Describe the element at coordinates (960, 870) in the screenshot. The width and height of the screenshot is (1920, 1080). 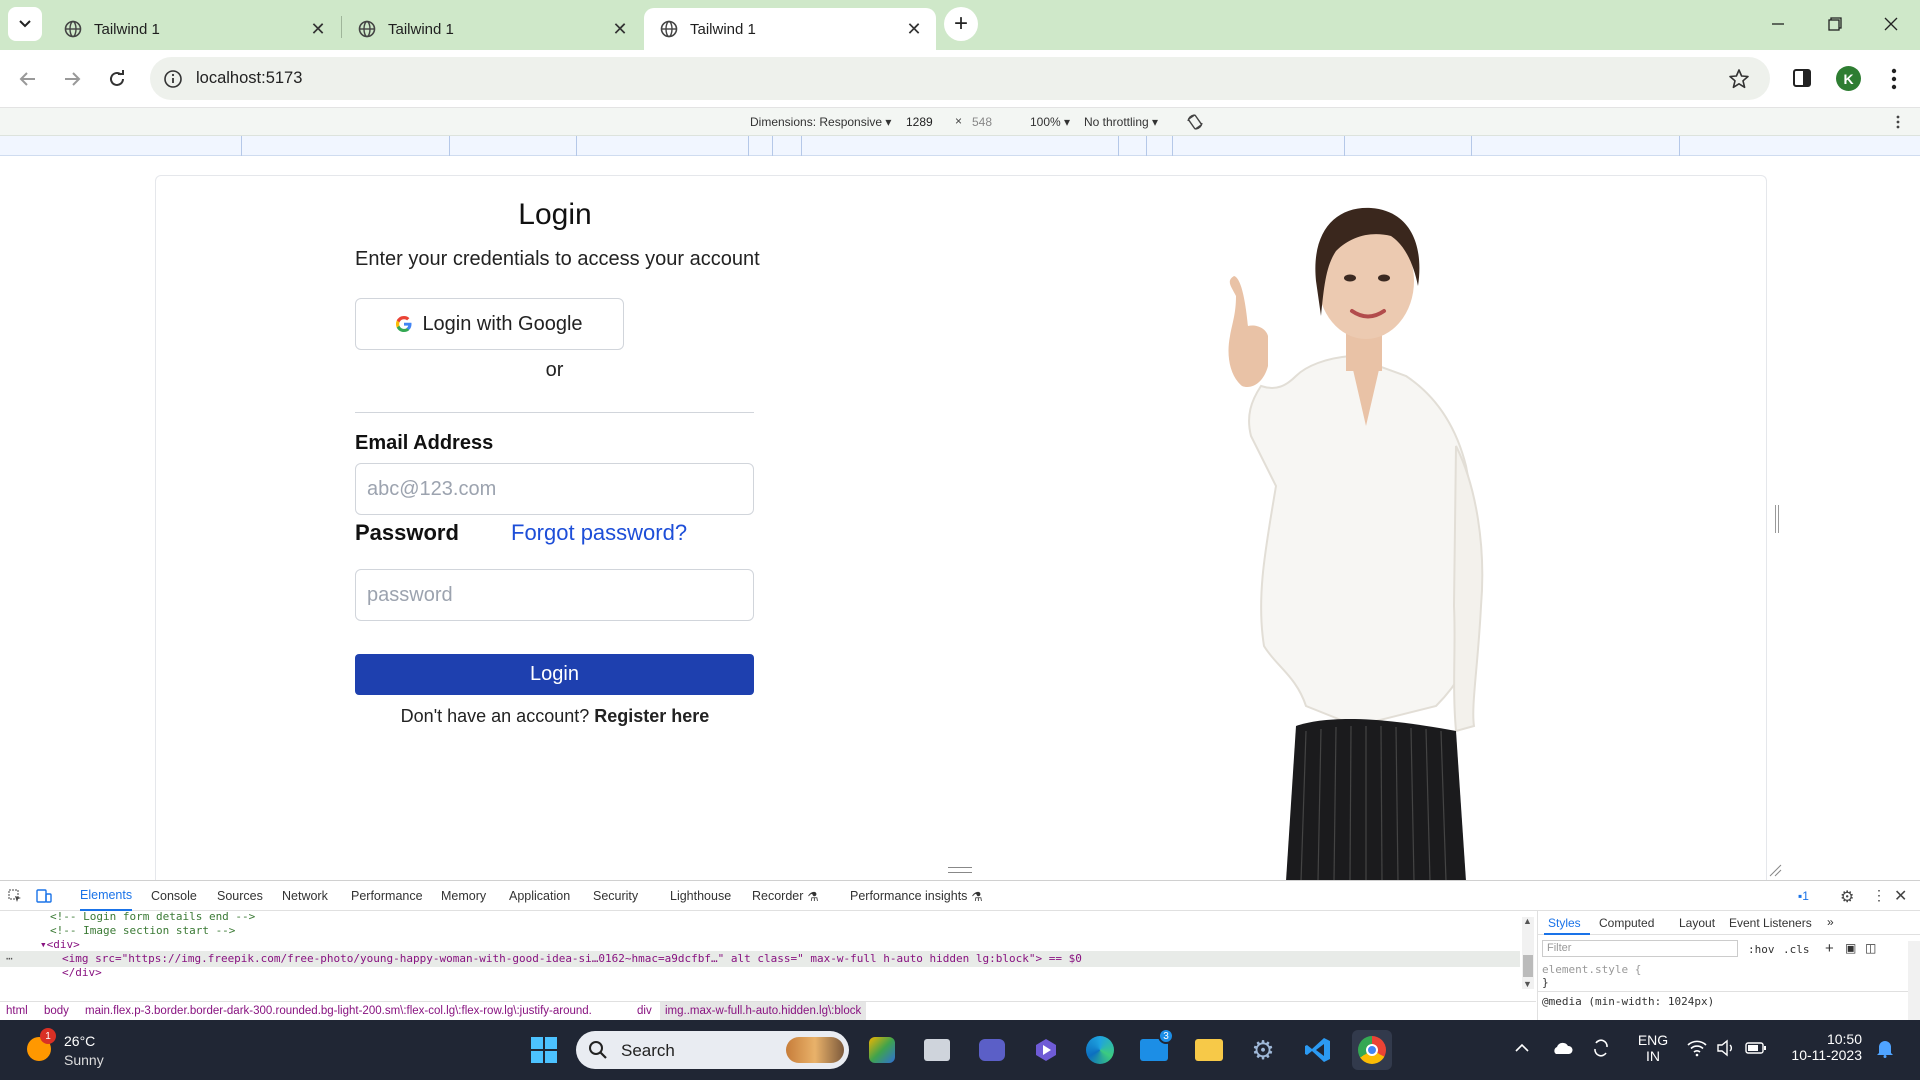
I see `viewport-bottom-resize-handle` at that location.